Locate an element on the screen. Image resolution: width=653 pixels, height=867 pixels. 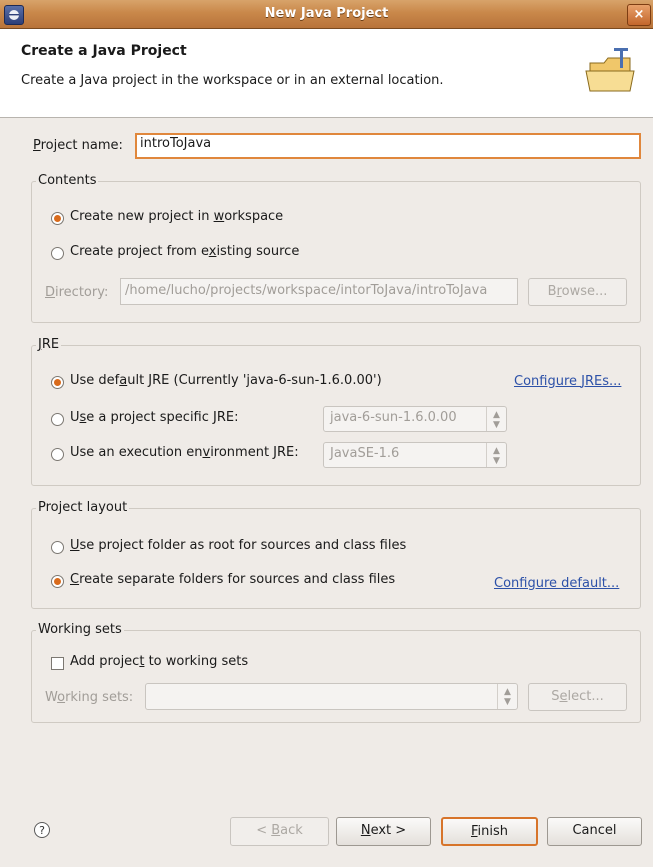
back-button: < Back is located at coordinates (279, 831).